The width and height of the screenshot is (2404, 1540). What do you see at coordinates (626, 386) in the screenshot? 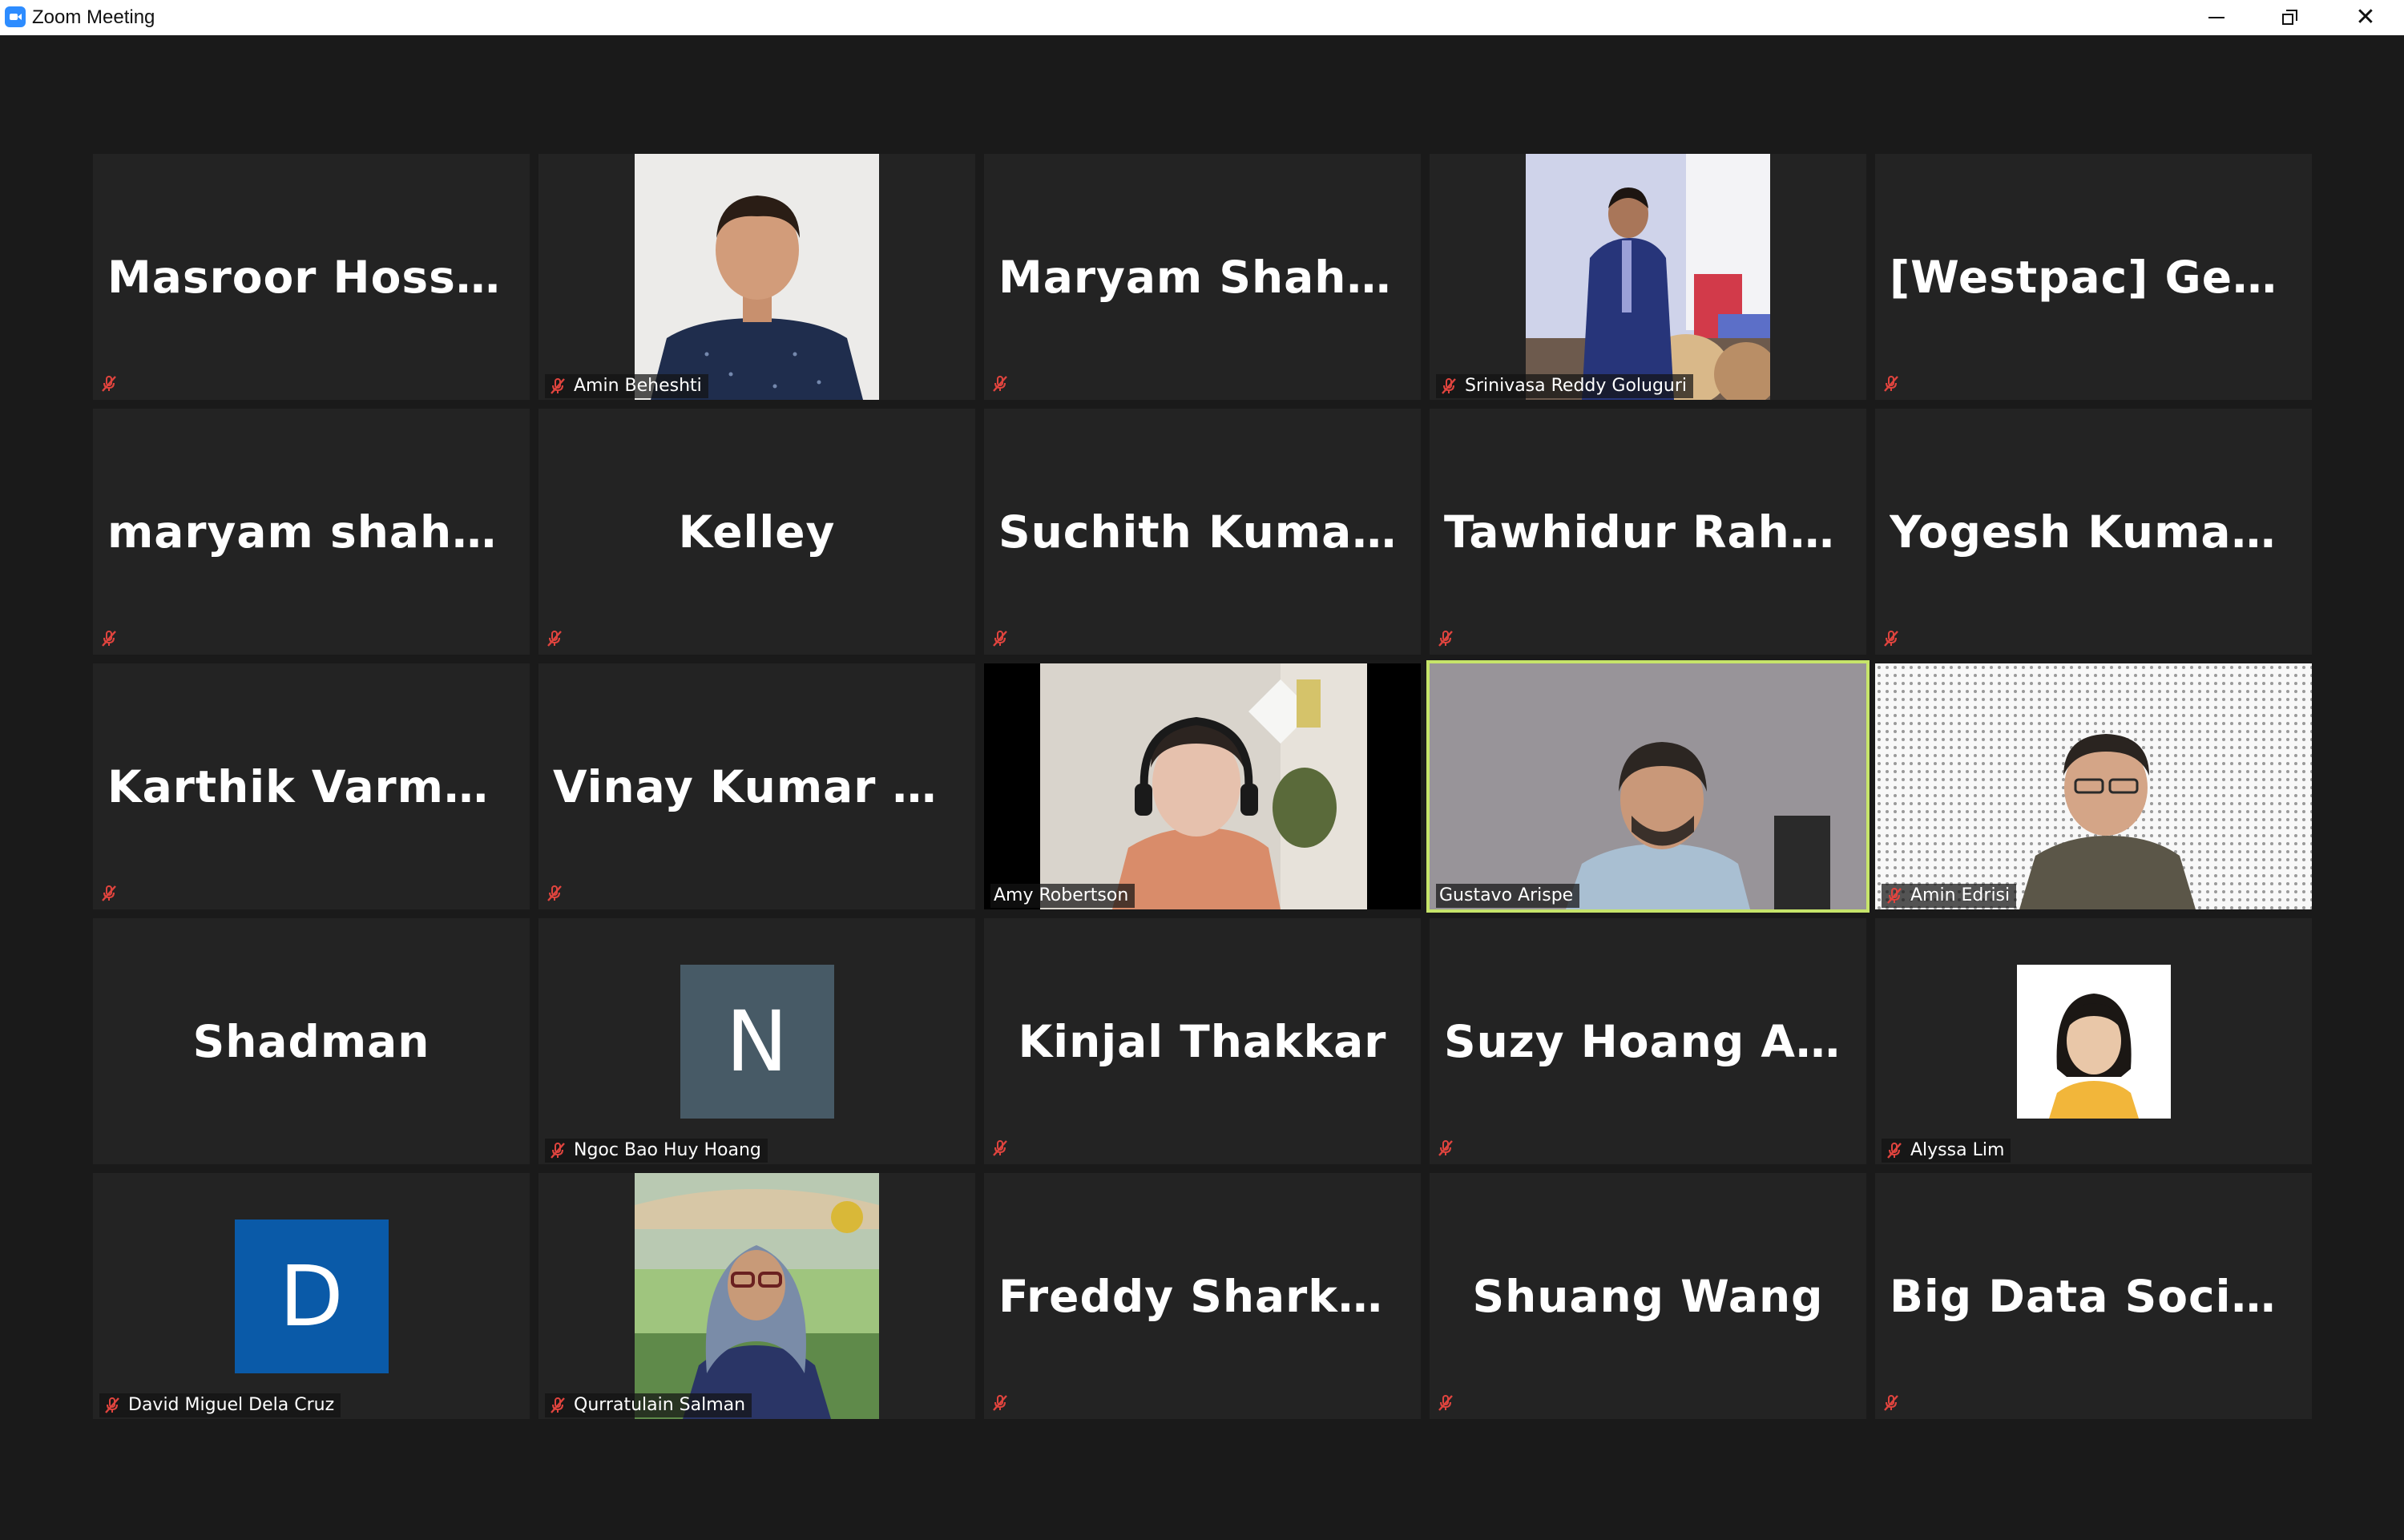
I see `participant-name-label: Amin Beheshti` at bounding box center [626, 386].